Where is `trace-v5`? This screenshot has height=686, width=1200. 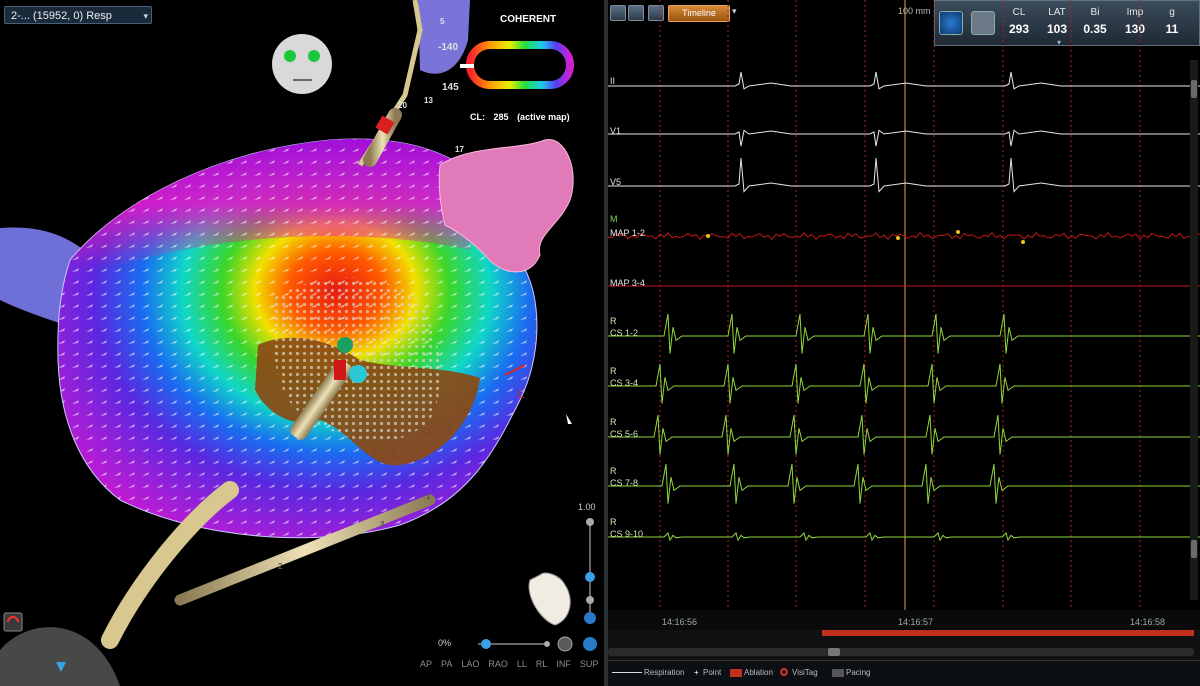
trace-v5 is located at coordinates (904, 175).